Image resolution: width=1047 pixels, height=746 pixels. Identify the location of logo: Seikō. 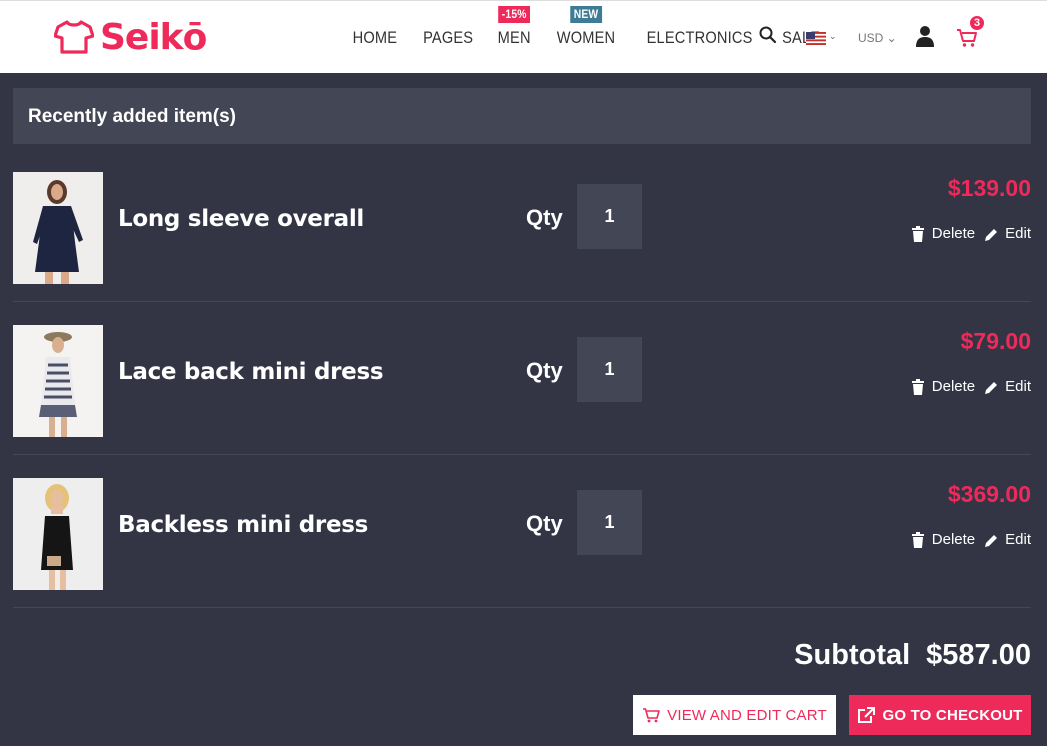
(130, 37).